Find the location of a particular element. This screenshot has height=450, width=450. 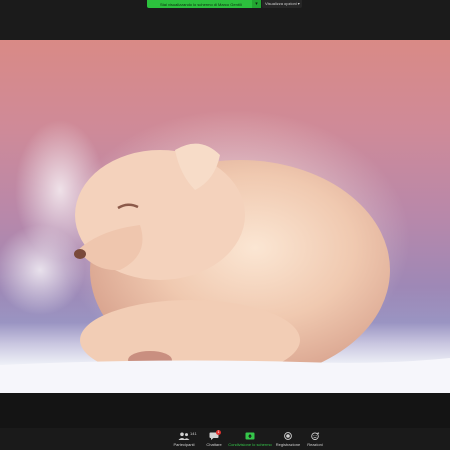

share-screen-icon is located at coordinates (250, 436).